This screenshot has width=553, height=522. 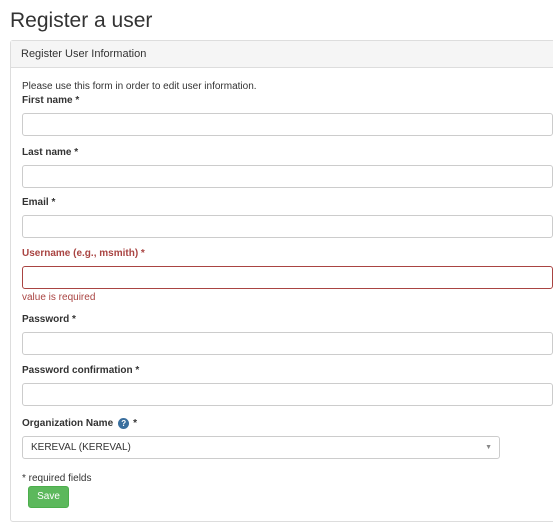 What do you see at coordinates (81, 370) in the screenshot?
I see `password-confirmation-label: Password confirmation *` at bounding box center [81, 370].